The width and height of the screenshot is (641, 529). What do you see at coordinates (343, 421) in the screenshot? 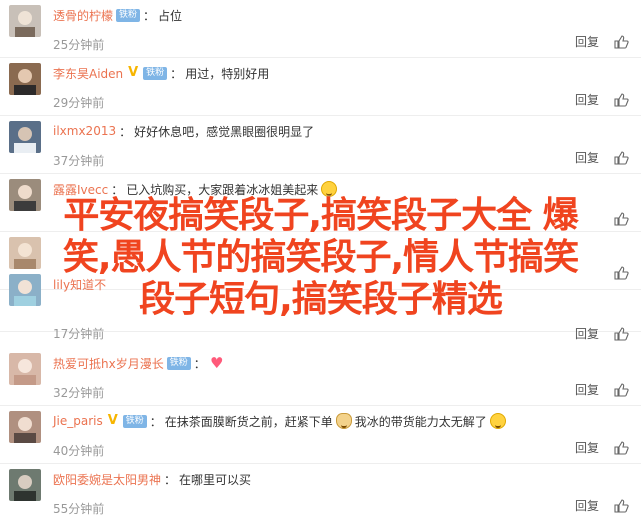
I see `cat-emoji-icon` at bounding box center [343, 421].